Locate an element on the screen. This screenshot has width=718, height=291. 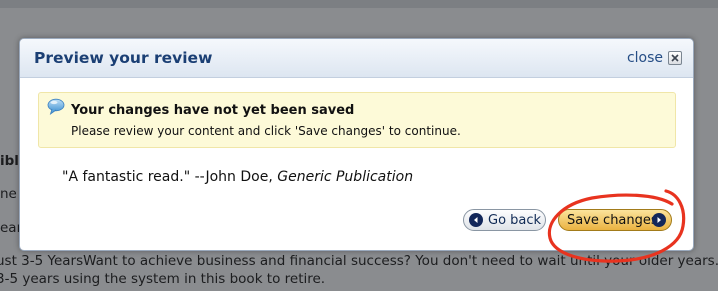
speech-bubble-icon is located at coordinates (56, 109).